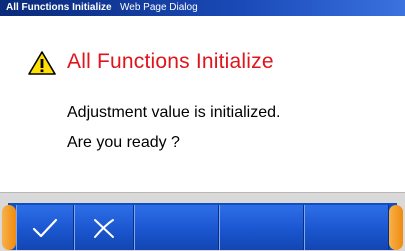  I want to click on fkey-bar-right-cap, so click(396, 227).